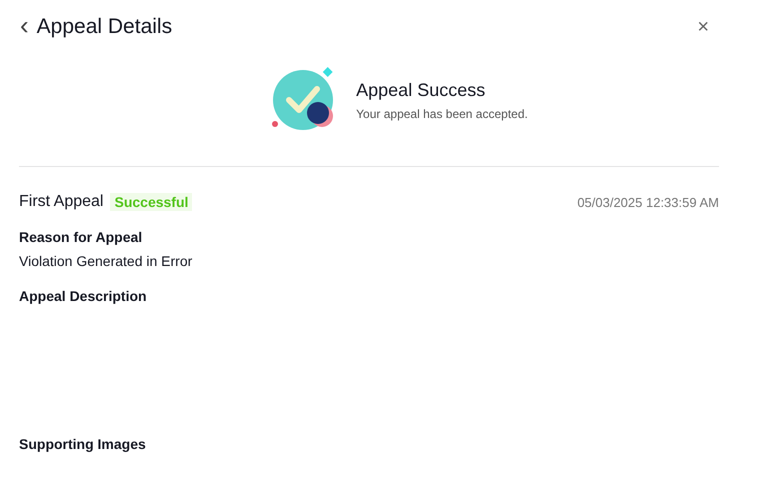 This screenshot has height=481, width=777. What do you see at coordinates (81, 237) in the screenshot?
I see `field-label: Reason for Appeal` at bounding box center [81, 237].